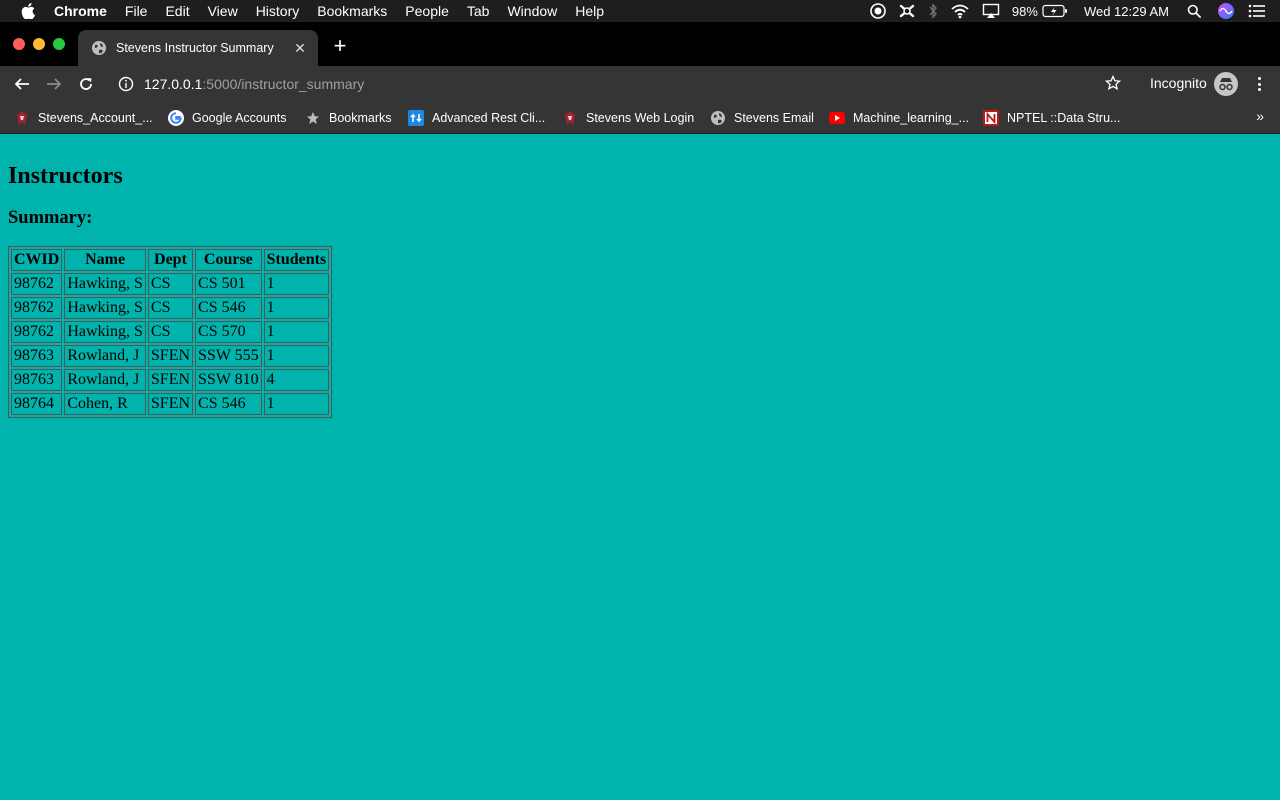 The height and width of the screenshot is (800, 1280). I want to click on forward-button, so click(54, 84).